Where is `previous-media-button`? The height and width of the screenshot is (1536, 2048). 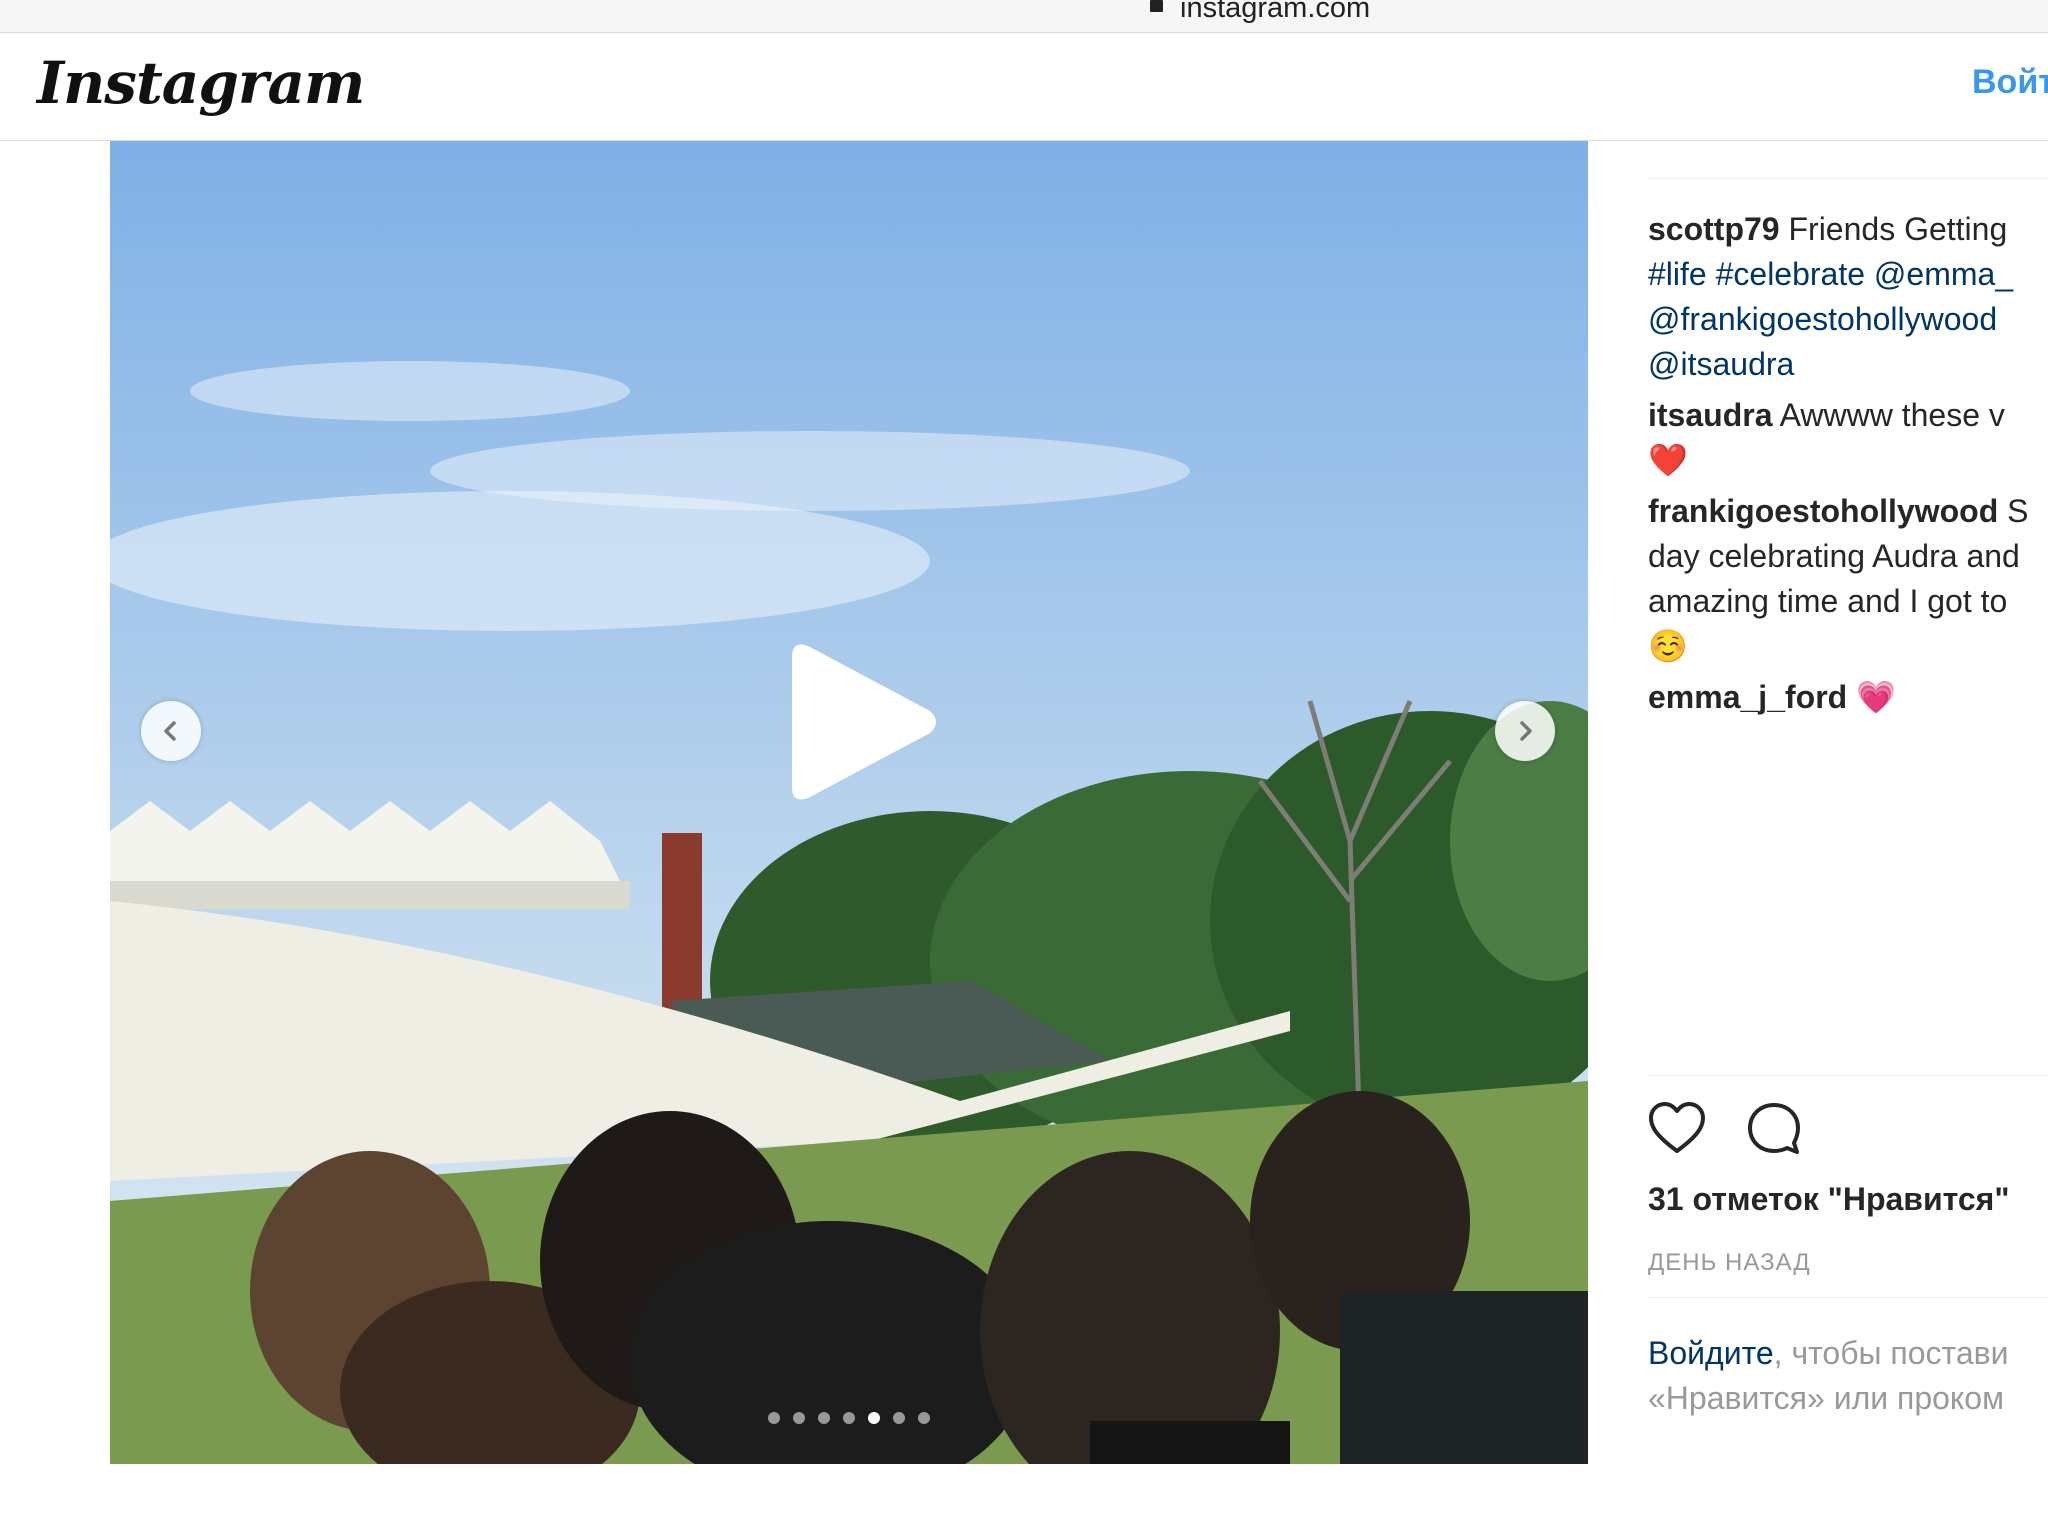 previous-media-button is located at coordinates (171, 731).